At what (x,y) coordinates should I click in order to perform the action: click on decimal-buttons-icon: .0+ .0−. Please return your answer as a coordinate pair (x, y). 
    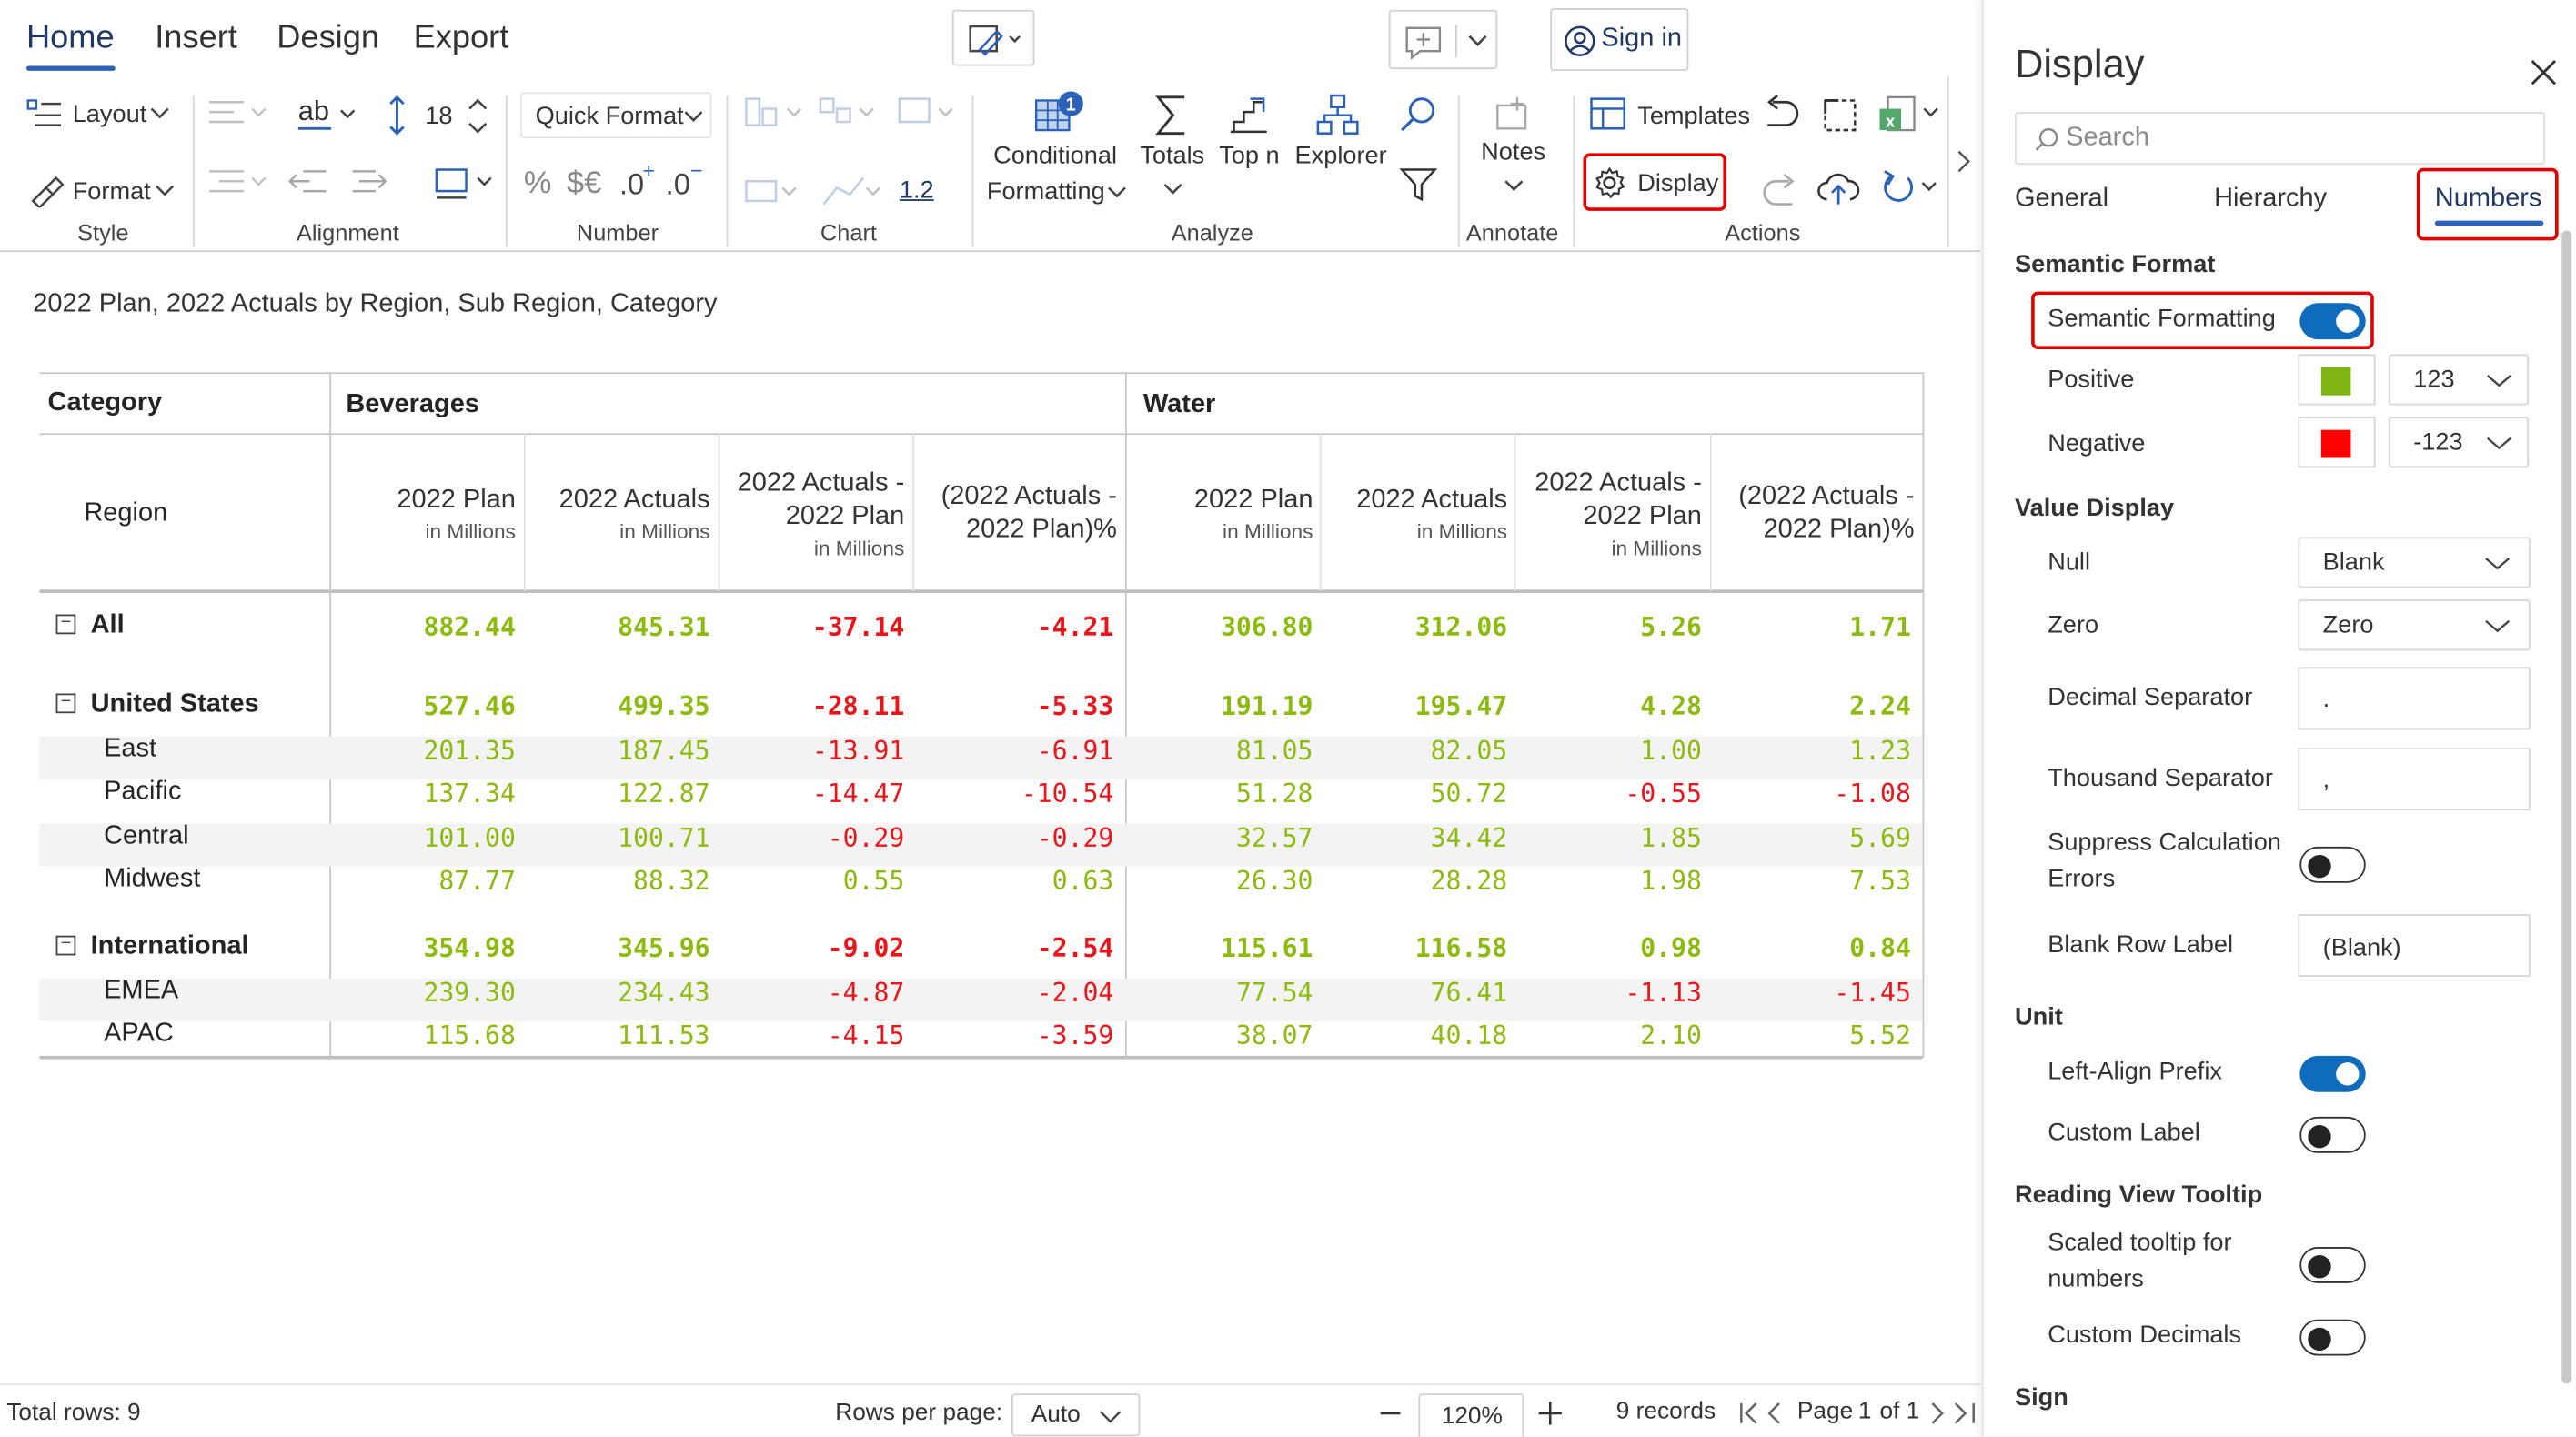
    Looking at the image, I should click on (665, 181).